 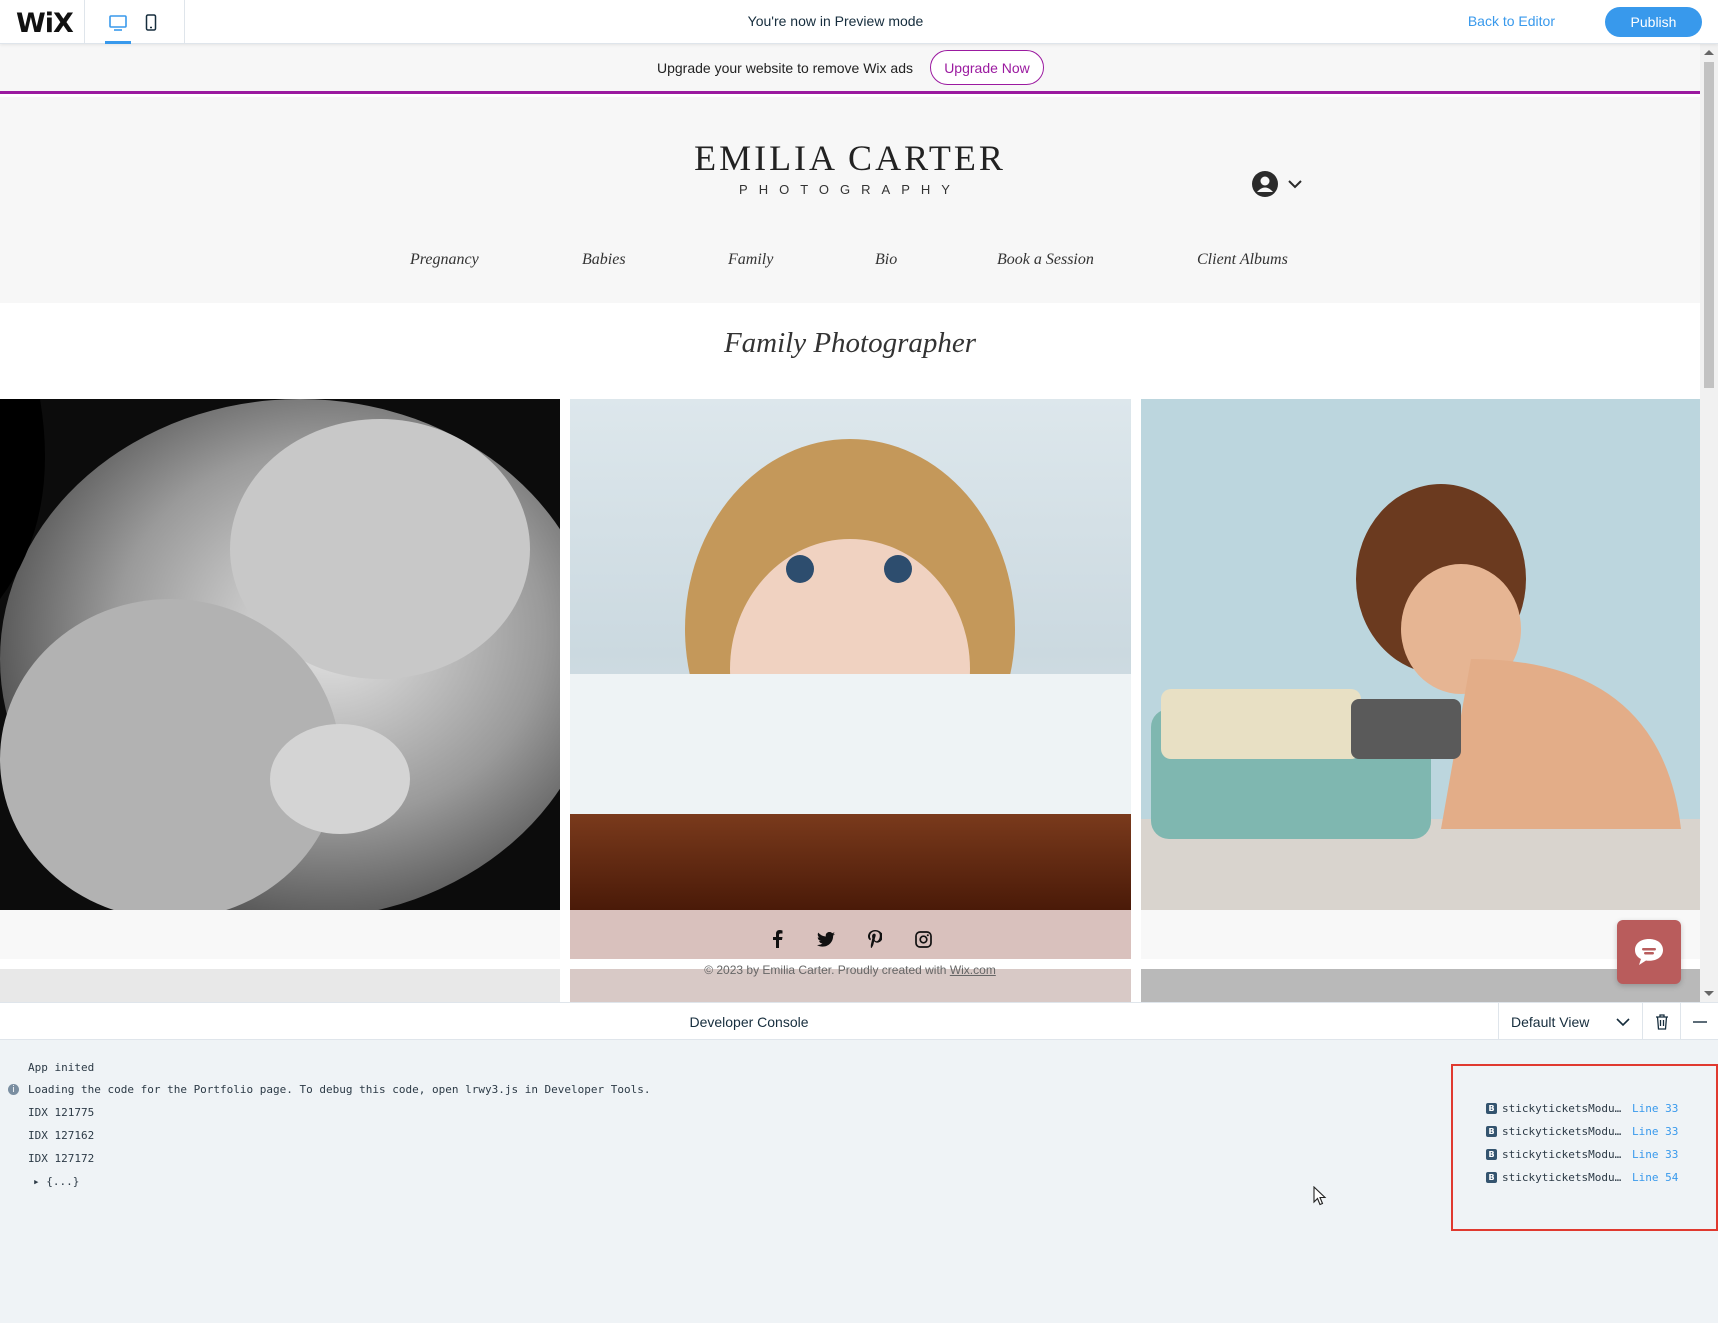 What do you see at coordinates (61, 1067) in the screenshot?
I see `log-line: App inited` at bounding box center [61, 1067].